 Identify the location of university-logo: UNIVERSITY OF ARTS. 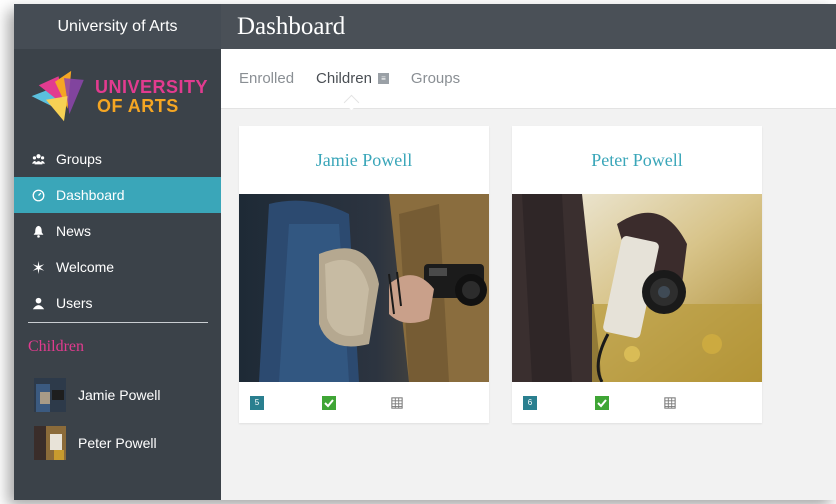
(118, 97).